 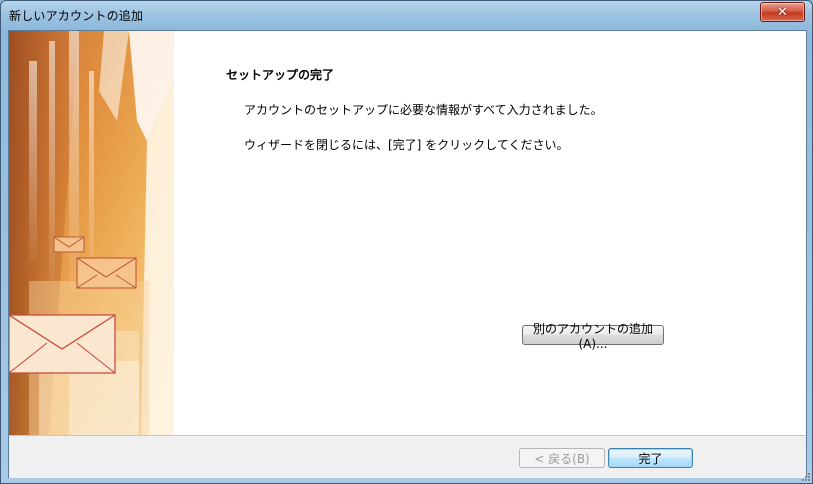 I want to click on page-heading: セットアップの完了, so click(x=280, y=75).